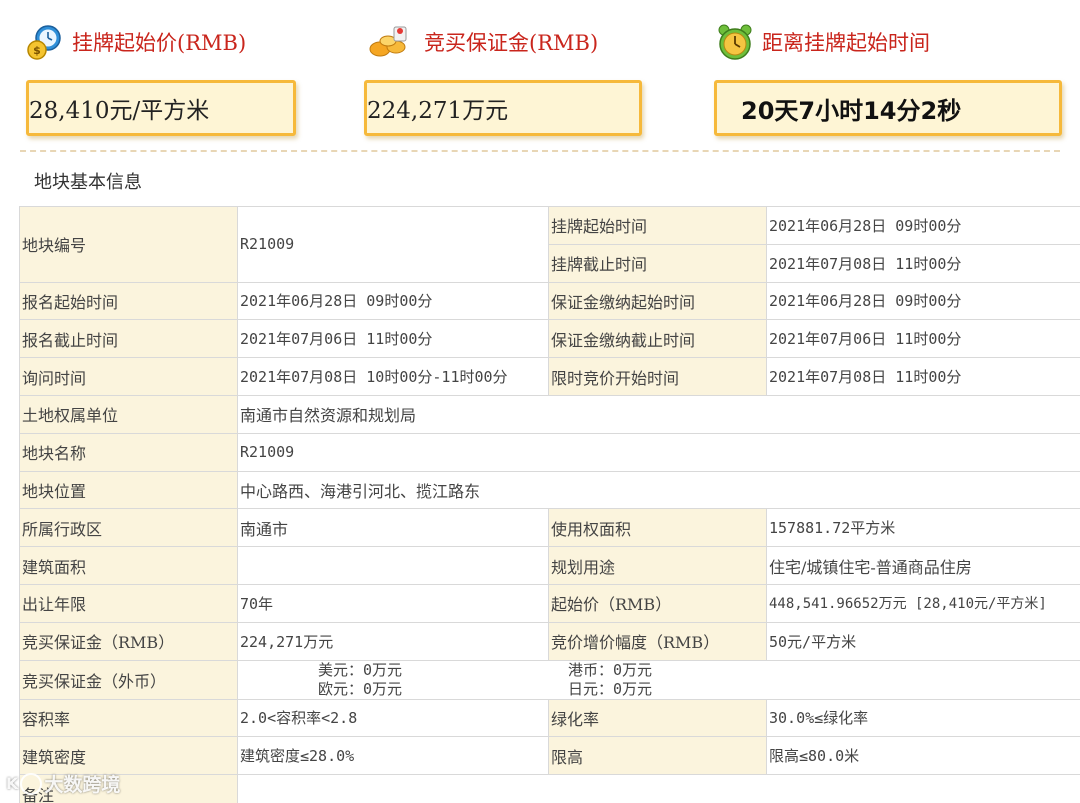 The height and width of the screenshot is (803, 1080). What do you see at coordinates (540, 151) in the screenshot?
I see `divider` at bounding box center [540, 151].